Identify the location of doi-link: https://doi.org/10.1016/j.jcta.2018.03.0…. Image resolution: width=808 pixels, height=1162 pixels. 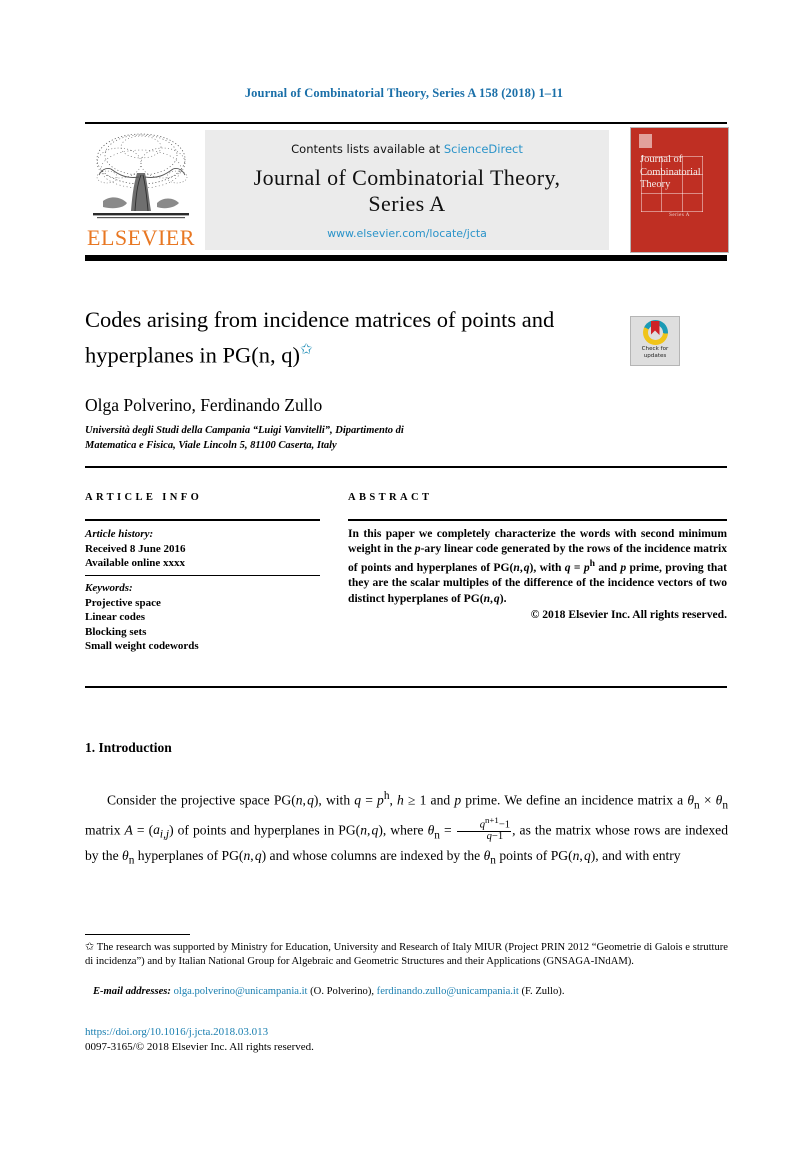
(176, 1032).